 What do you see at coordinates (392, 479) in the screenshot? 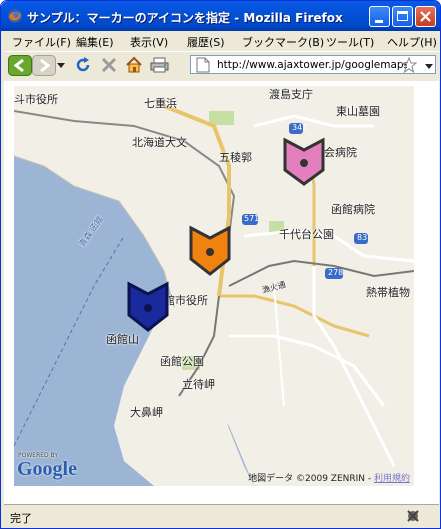
I see `terms-link: 利用規約` at bounding box center [392, 479].